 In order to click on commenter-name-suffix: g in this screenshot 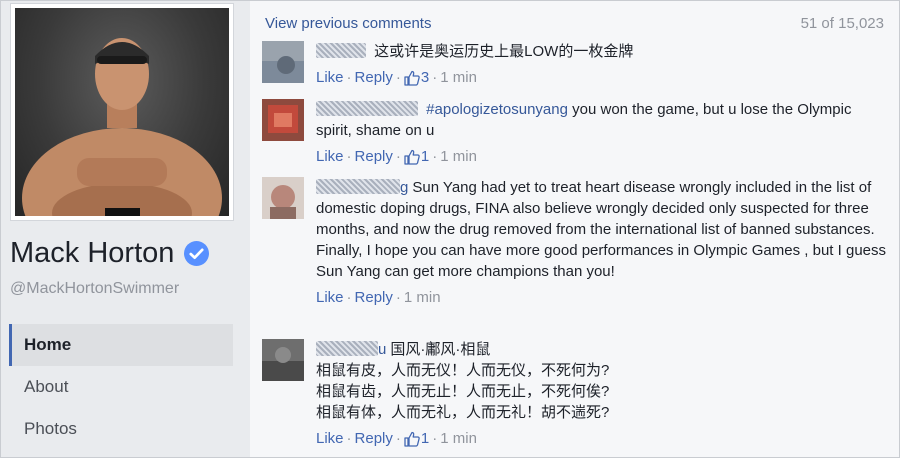, I will do `click(404, 187)`.